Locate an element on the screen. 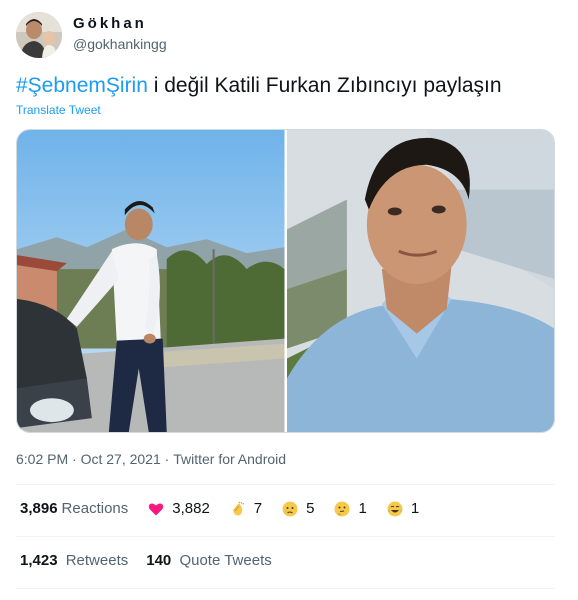  reaction-count: 7 is located at coordinates (258, 508).